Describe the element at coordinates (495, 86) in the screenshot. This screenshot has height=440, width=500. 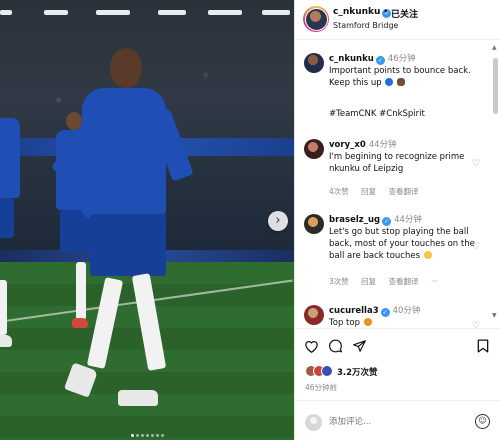
I see `comments-scrollbar` at that location.